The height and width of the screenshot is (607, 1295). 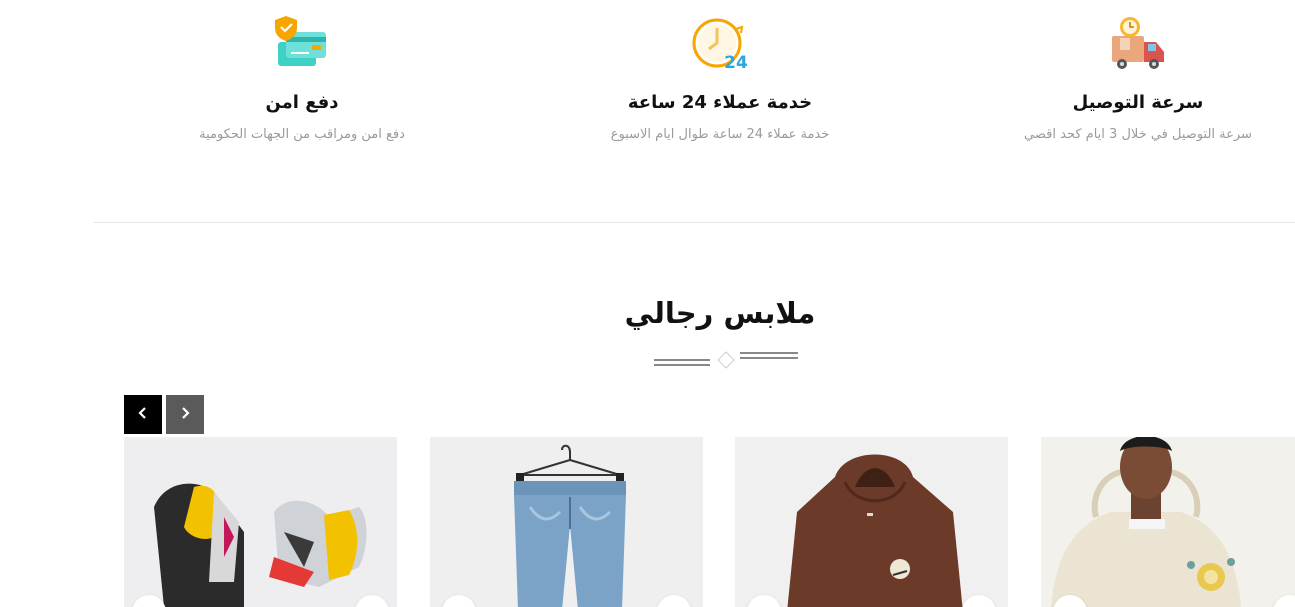 I want to click on product-card-hoodie-cream, so click(x=1168, y=522).